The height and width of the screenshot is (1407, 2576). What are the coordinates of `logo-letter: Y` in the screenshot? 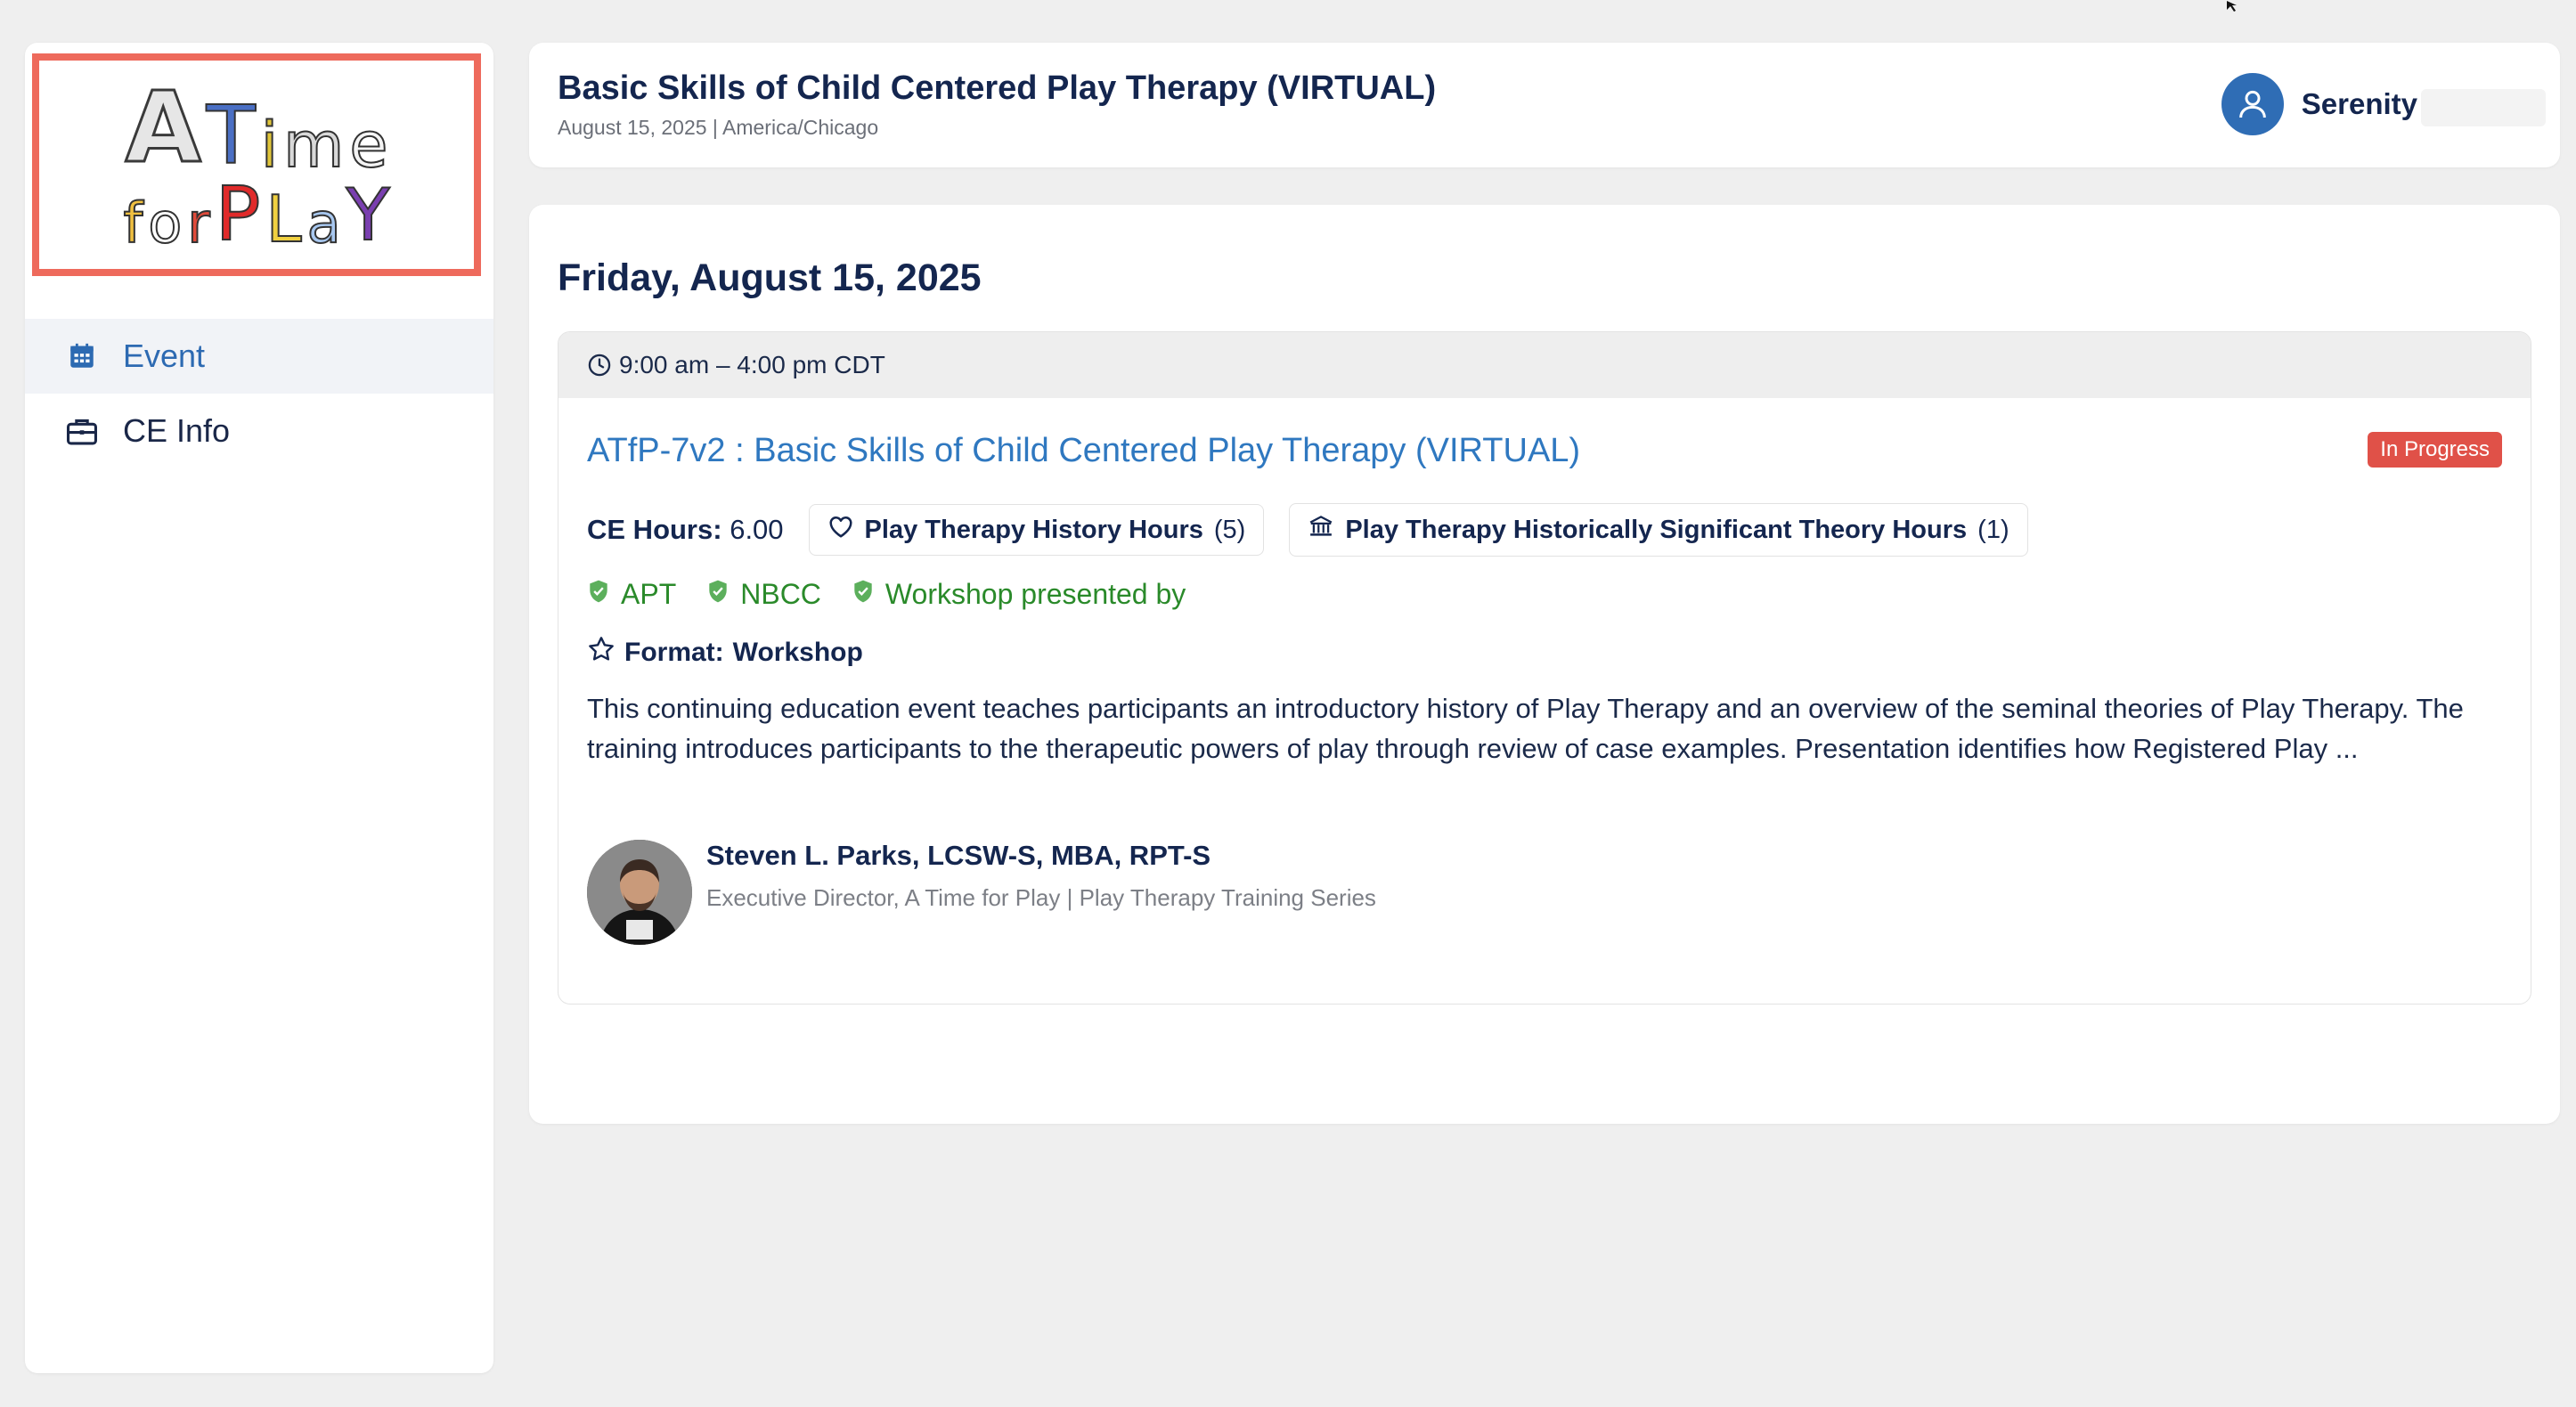 It's located at (368, 215).